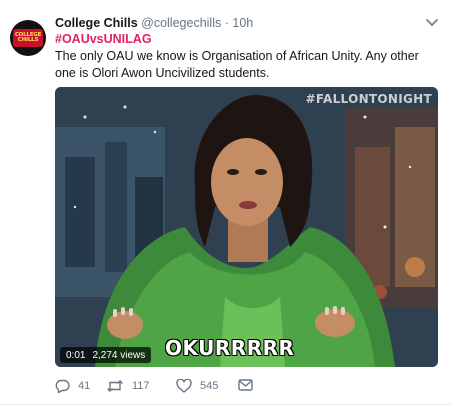 Image resolution: width=451 pixels, height=410 pixels. I want to click on retweet-count: 117, so click(141, 386).